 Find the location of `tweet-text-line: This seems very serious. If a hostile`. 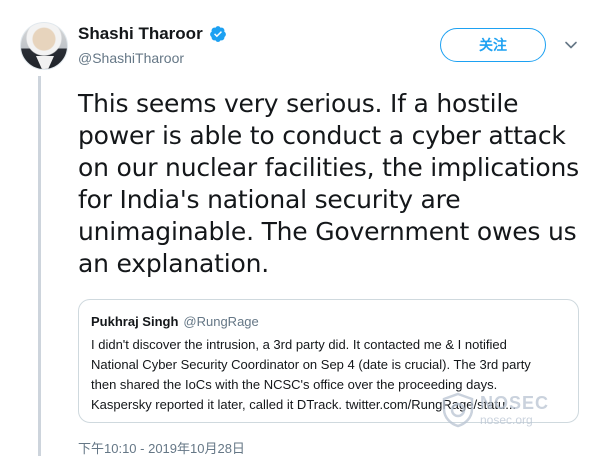

tweet-text-line: This seems very serious. If a hostile is located at coordinates (298, 103).